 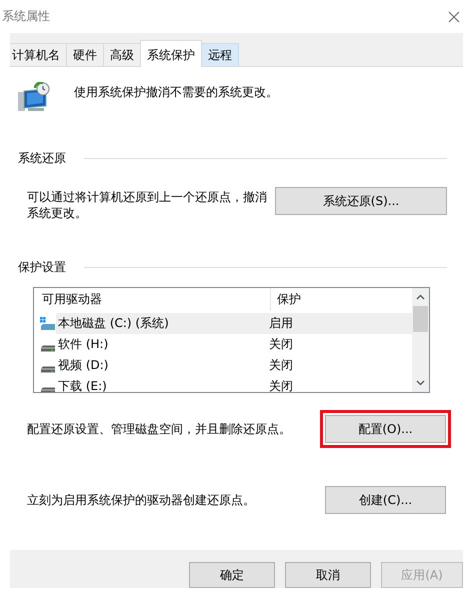 I want to click on column-header: 保护, so click(x=286, y=299).